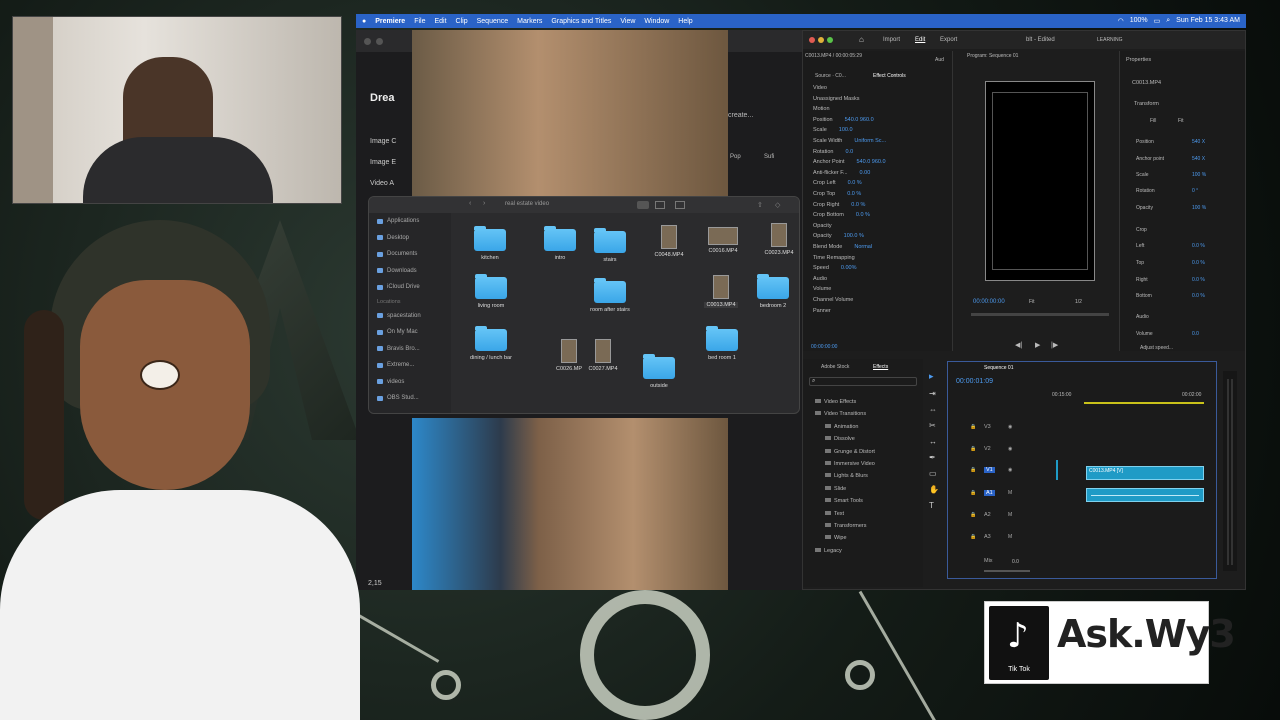 Image resolution: width=1280 pixels, height=720 pixels. What do you see at coordinates (1010, 493) in the screenshot?
I see `mute-icon: M` at bounding box center [1010, 493].